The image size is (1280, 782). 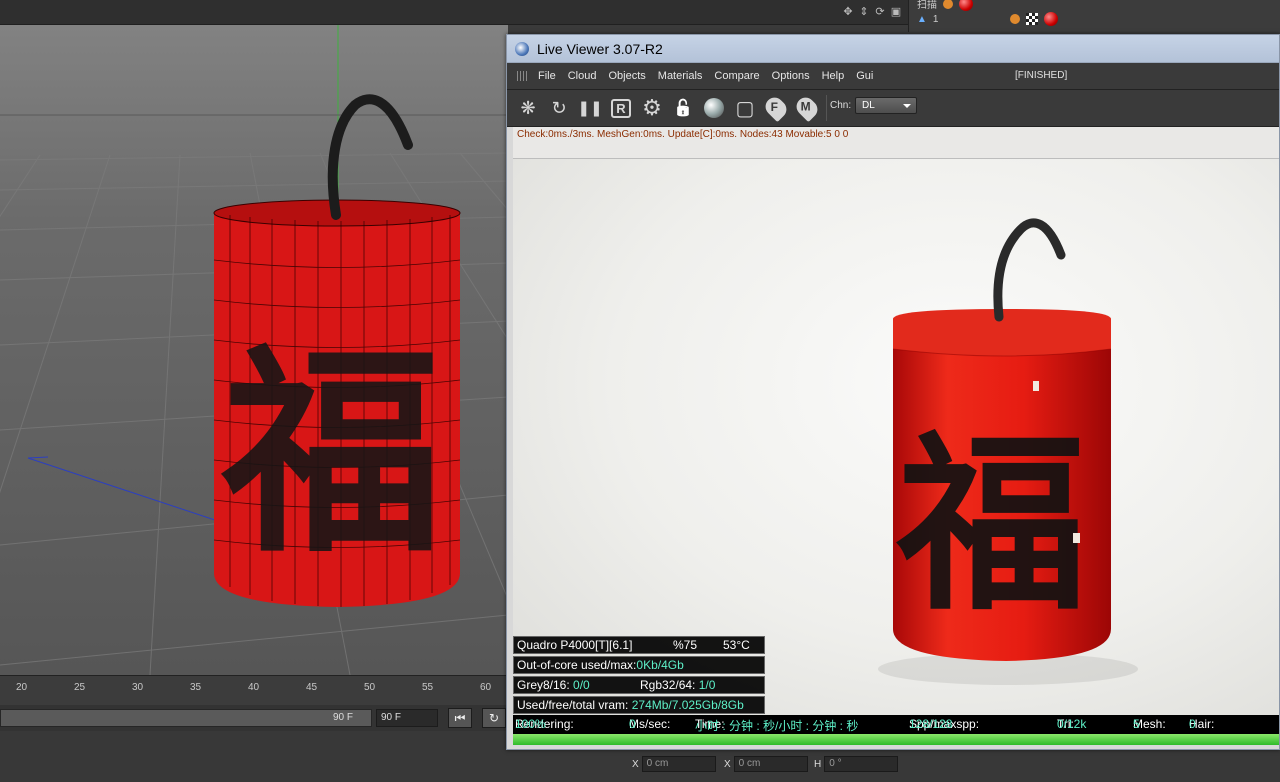 I want to click on coord-input: 0 °, so click(x=861, y=764).